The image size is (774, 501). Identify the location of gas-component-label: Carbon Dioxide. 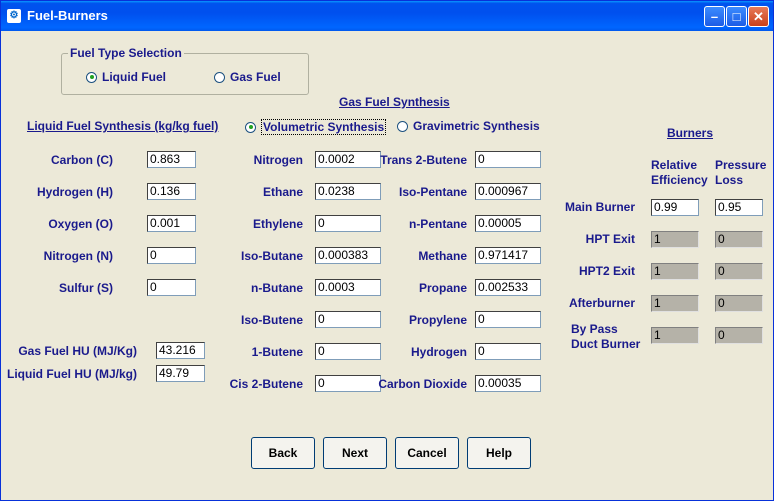
(422, 384).